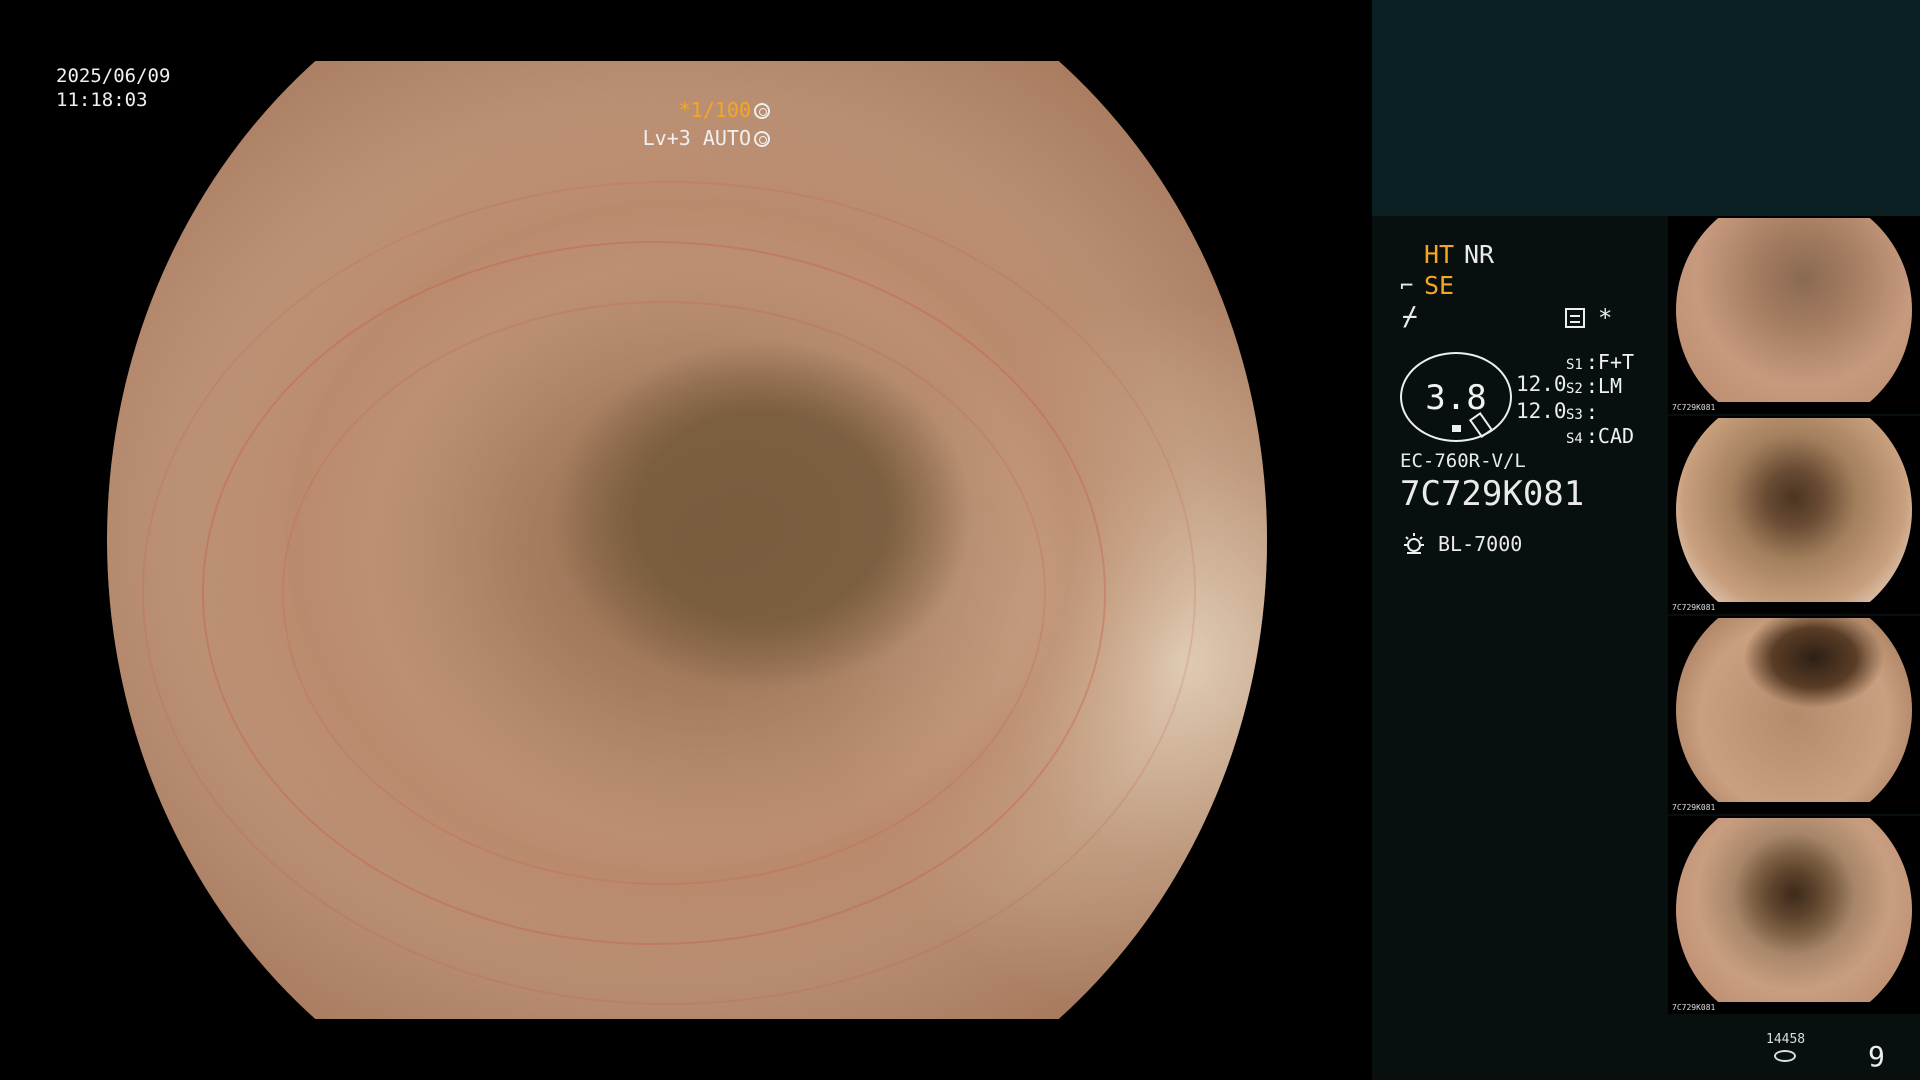  What do you see at coordinates (1410, 317) in the screenshot?
I see `color-mode-icon: ⌿` at bounding box center [1410, 317].